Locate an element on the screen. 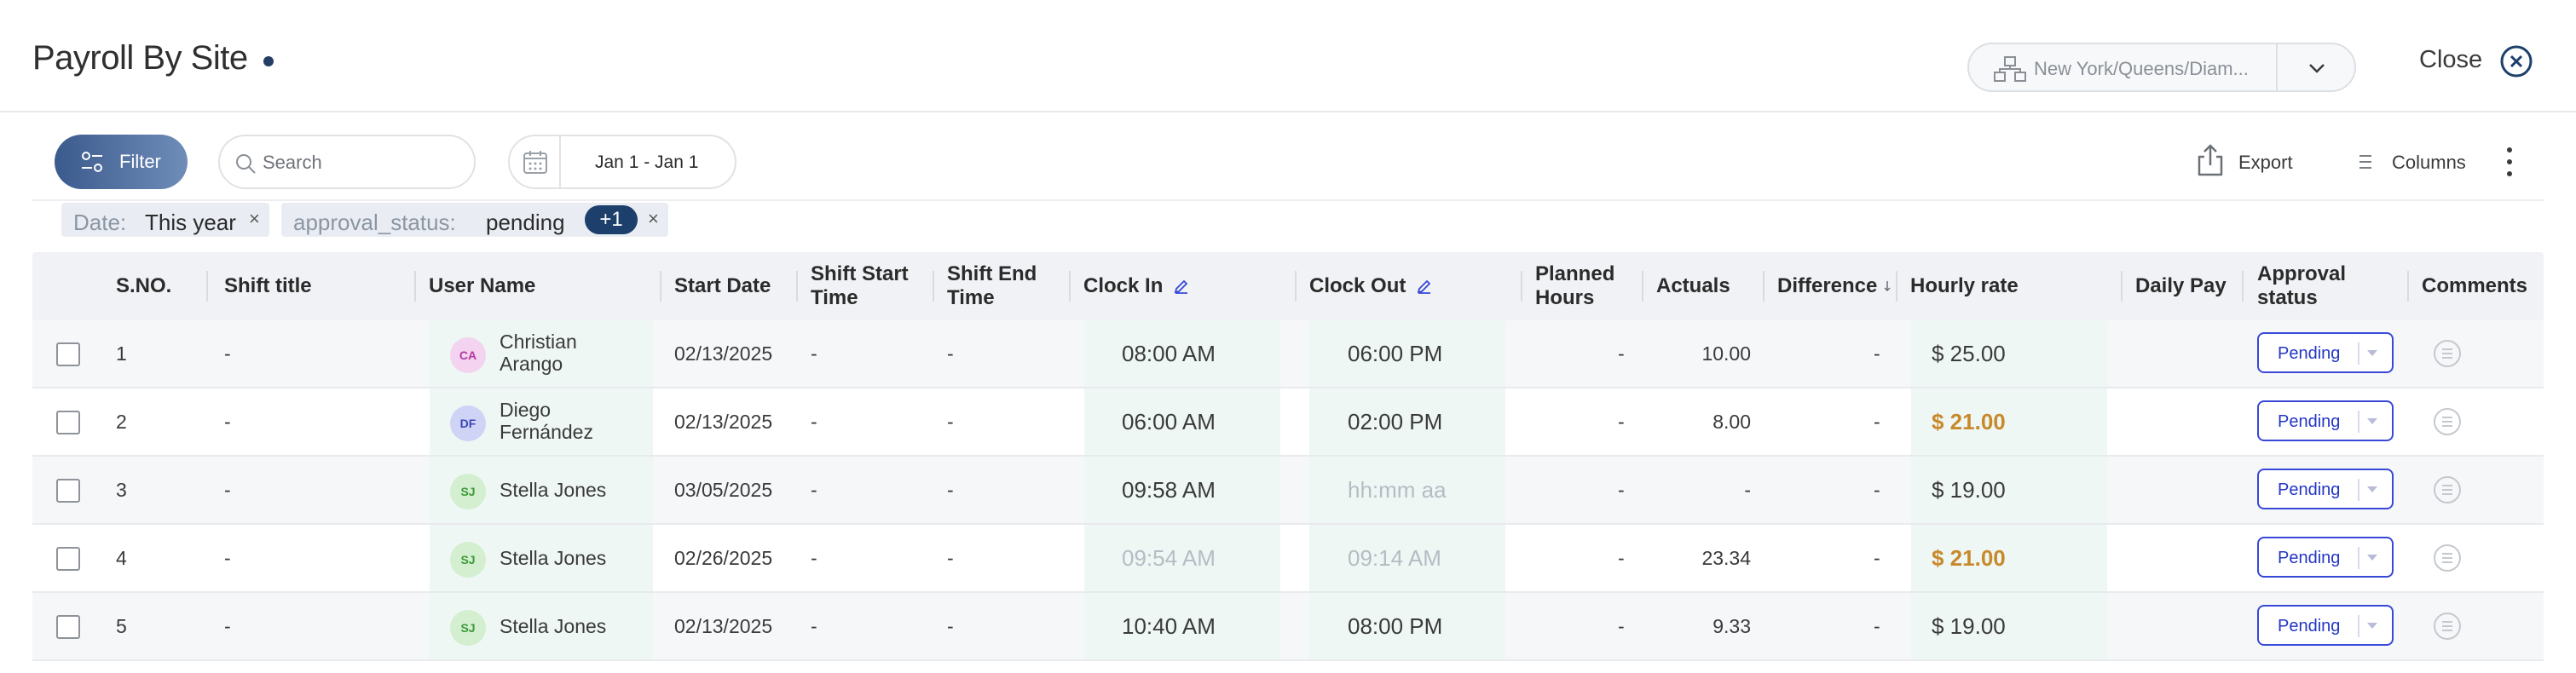 This screenshot has width=2576, height=673. col-header-planned-hours: Planned Hours is located at coordinates (1582, 286).